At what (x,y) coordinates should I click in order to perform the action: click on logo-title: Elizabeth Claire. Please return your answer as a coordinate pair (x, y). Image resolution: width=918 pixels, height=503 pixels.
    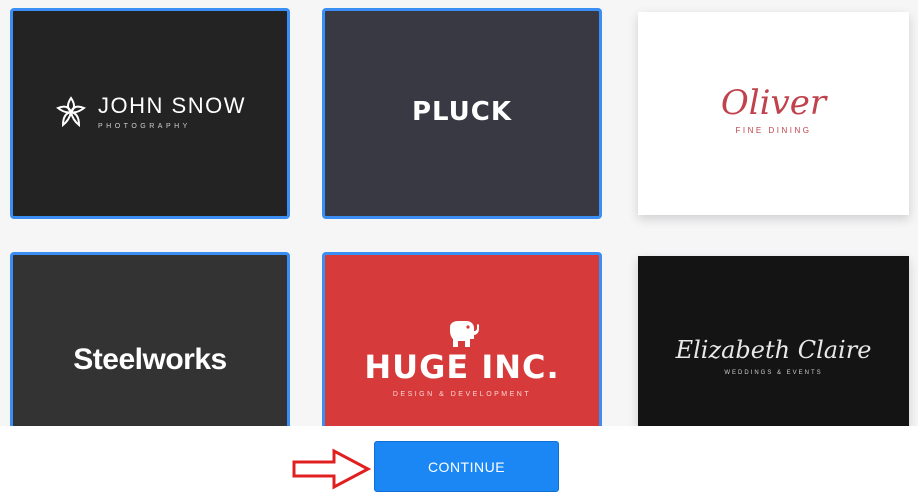
    Looking at the image, I should click on (773, 350).